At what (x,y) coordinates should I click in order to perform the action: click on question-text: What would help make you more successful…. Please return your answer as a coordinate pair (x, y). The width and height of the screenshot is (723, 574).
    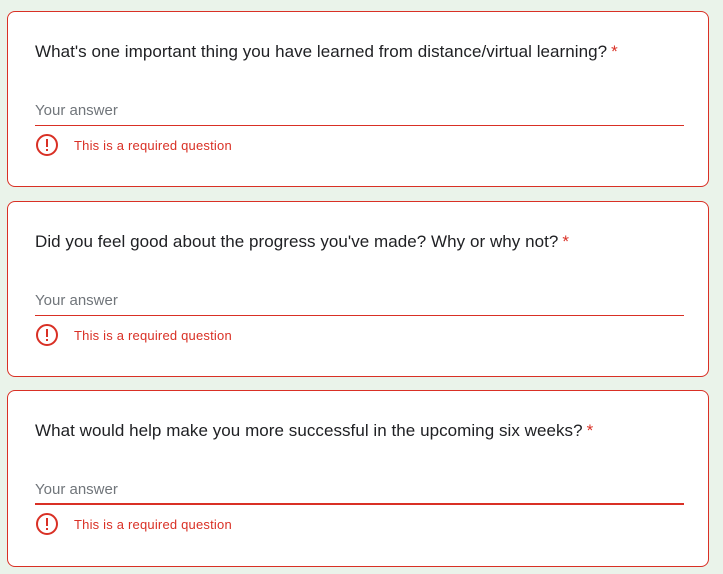
    Looking at the image, I should click on (309, 430).